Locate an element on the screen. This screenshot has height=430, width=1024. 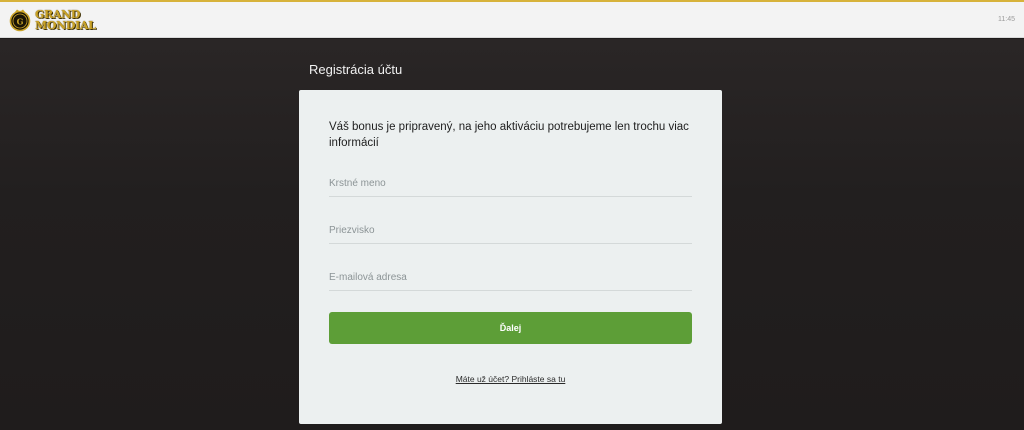
brand-logo: G GRAND MONDIAL is located at coordinates (56, 20).